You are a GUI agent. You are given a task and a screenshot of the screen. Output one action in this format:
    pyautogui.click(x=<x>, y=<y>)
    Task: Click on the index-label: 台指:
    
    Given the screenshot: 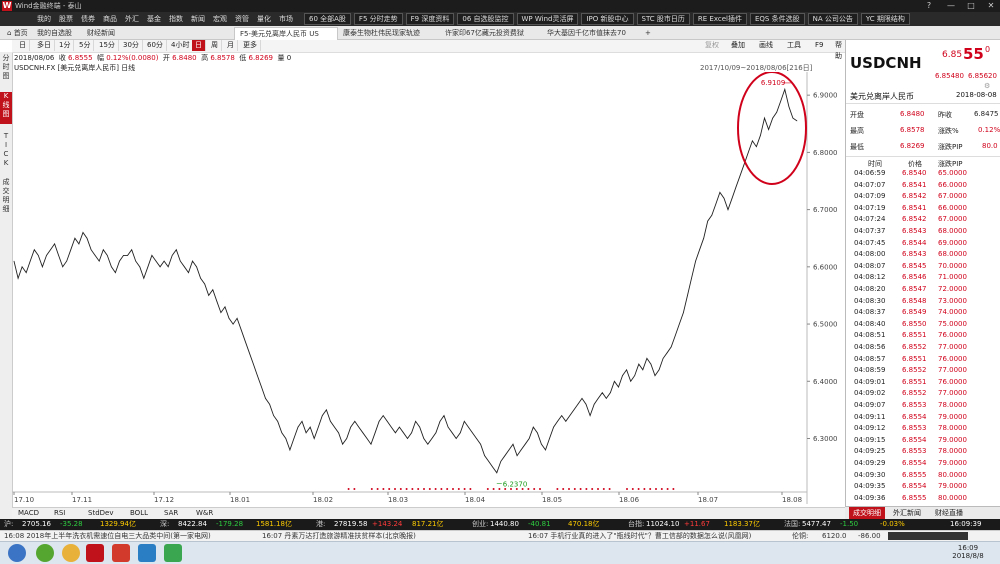 What is the action you would take?
    pyautogui.click(x=636, y=524)
    